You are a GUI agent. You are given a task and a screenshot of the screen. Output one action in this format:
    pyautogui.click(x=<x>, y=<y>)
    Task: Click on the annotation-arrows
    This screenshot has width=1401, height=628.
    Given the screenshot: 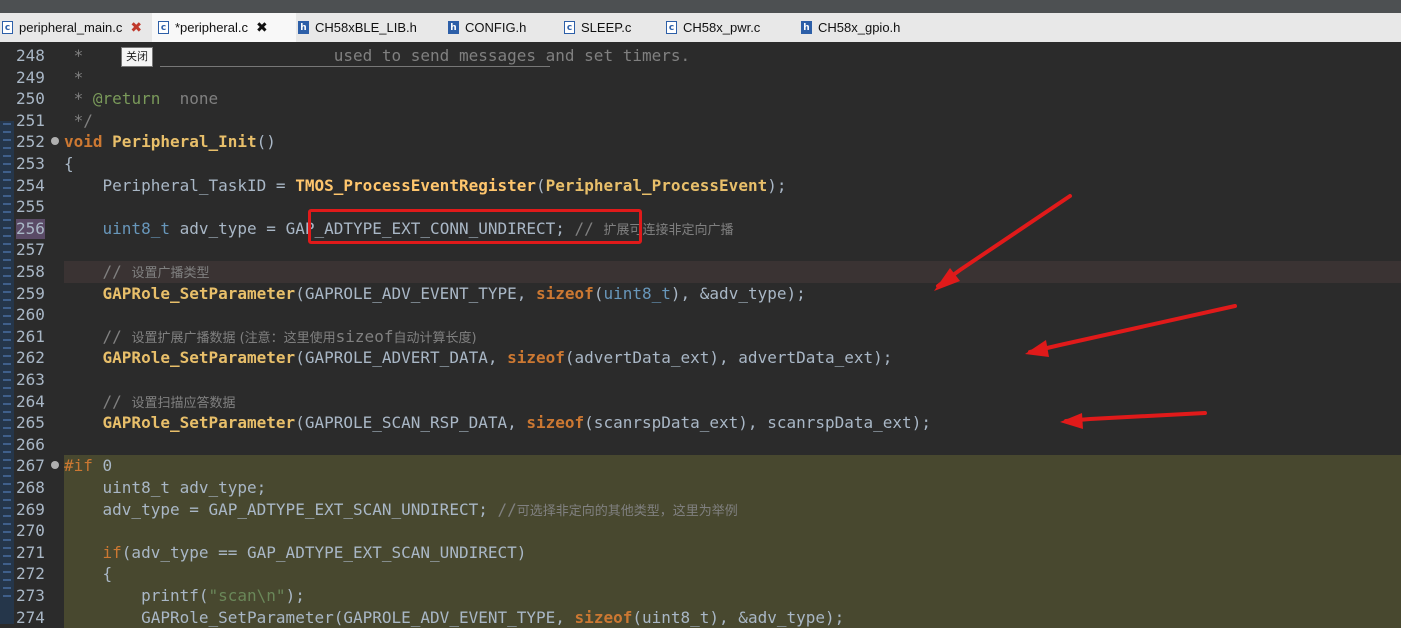 What is the action you would take?
    pyautogui.click(x=1085, y=311)
    